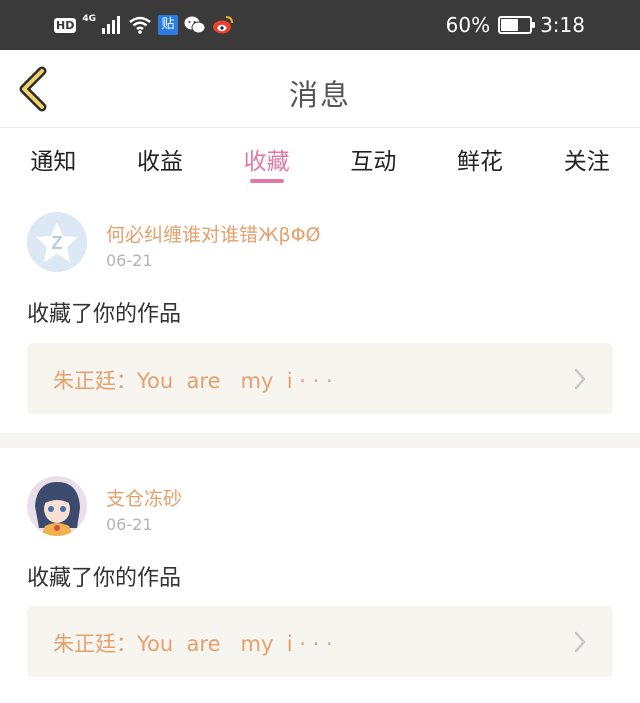 This screenshot has height=703, width=640. What do you see at coordinates (562, 25) in the screenshot?
I see `clock: 3:18` at bounding box center [562, 25].